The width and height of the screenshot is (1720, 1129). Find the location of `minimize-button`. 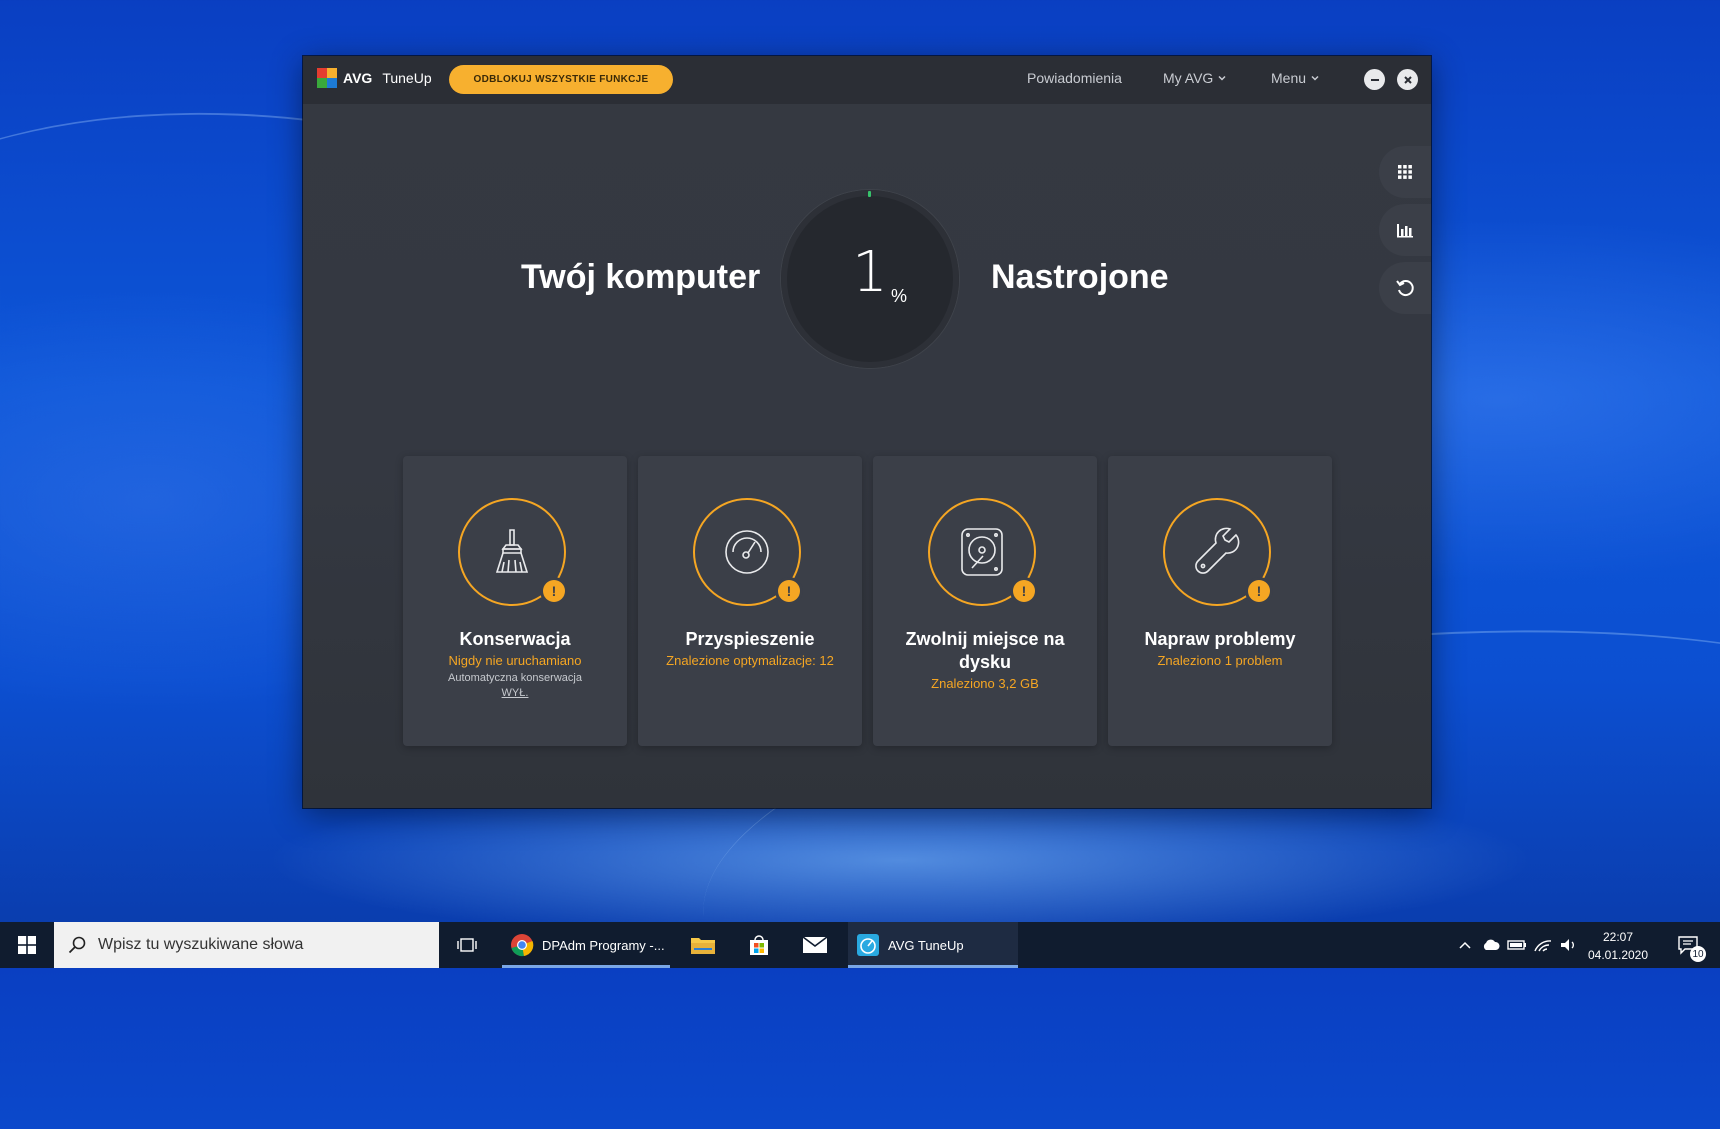

minimize-button is located at coordinates (1374, 79).